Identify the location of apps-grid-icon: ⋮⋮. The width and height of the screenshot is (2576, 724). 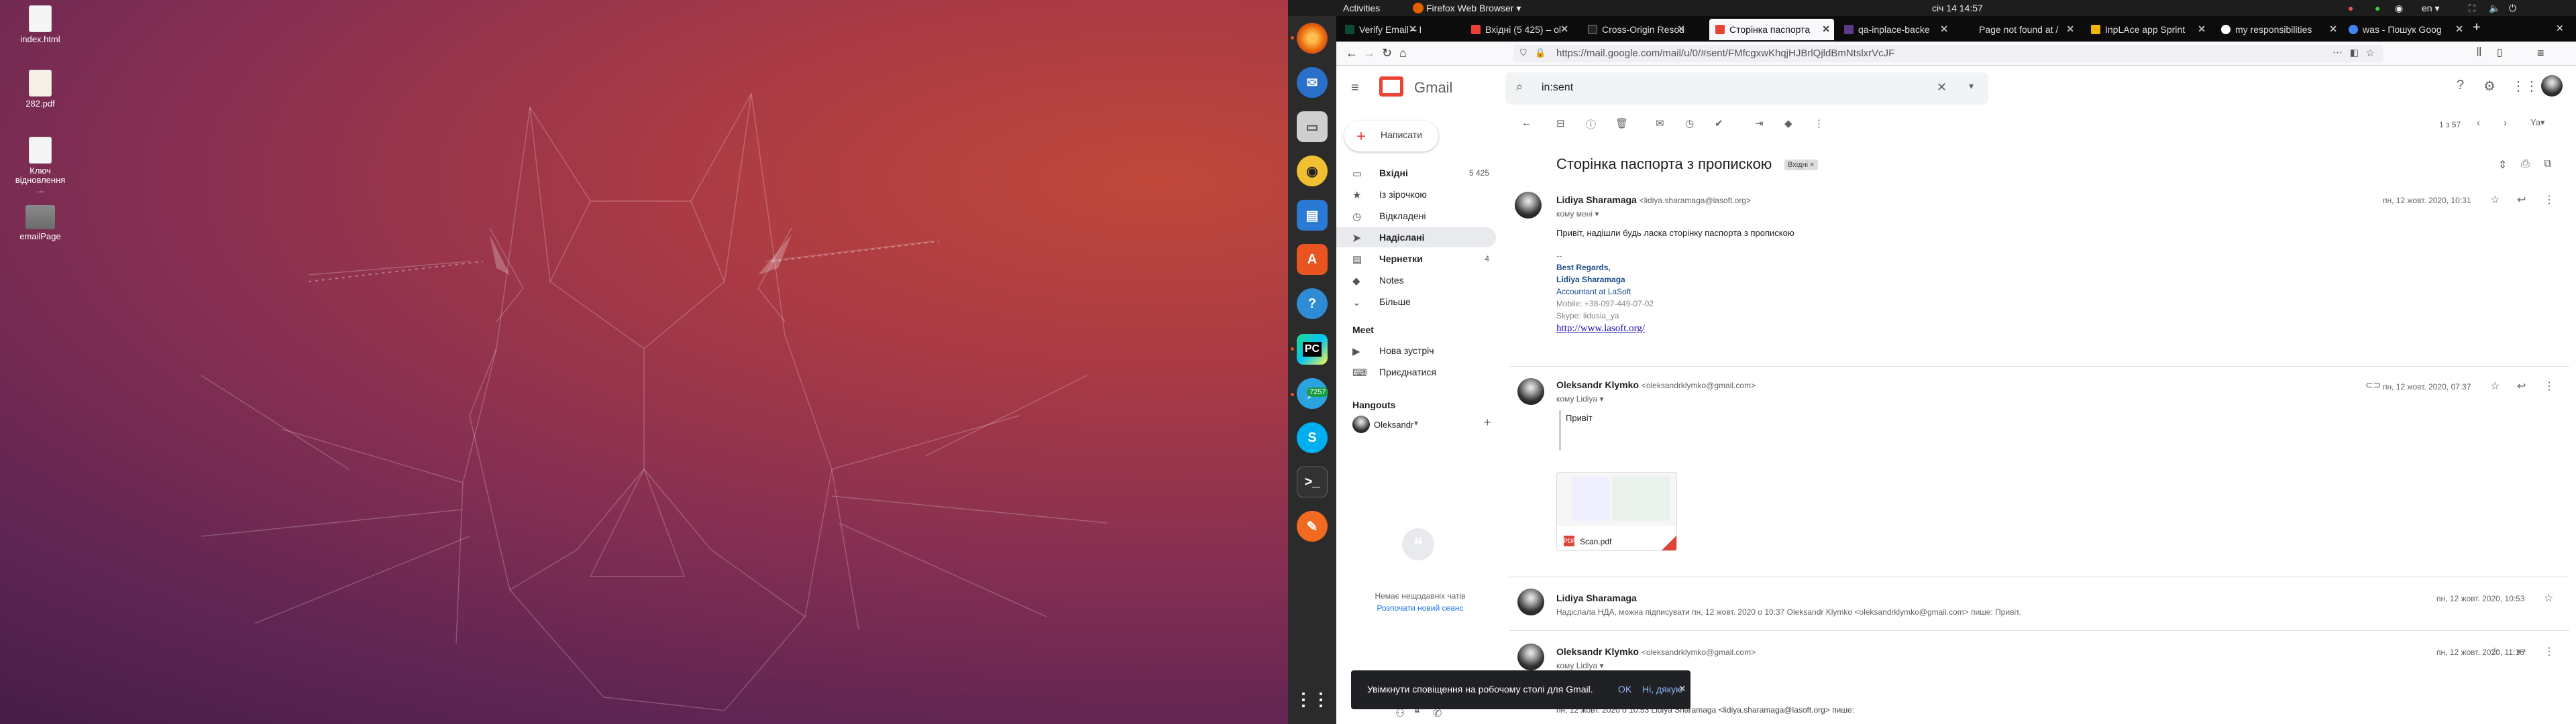
(2525, 86).